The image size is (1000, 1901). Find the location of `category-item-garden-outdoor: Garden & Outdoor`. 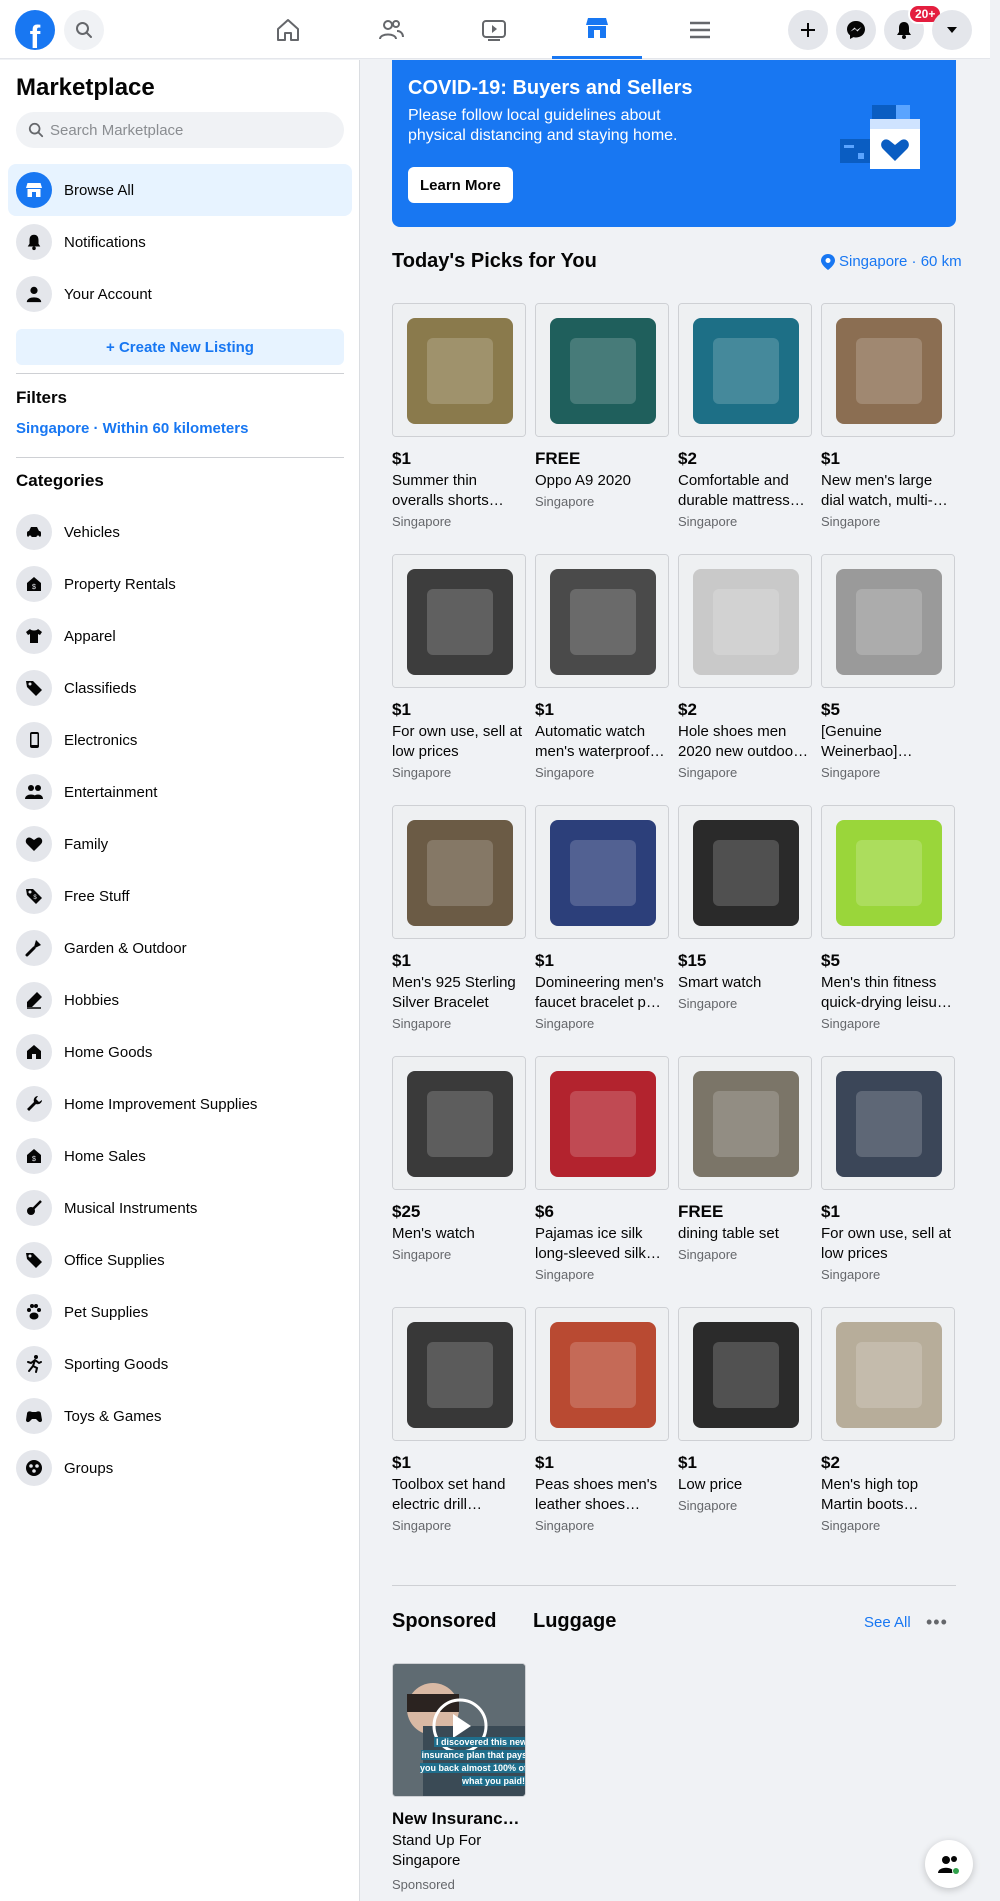

category-item-garden-outdoor: Garden & Outdoor is located at coordinates (180, 948).